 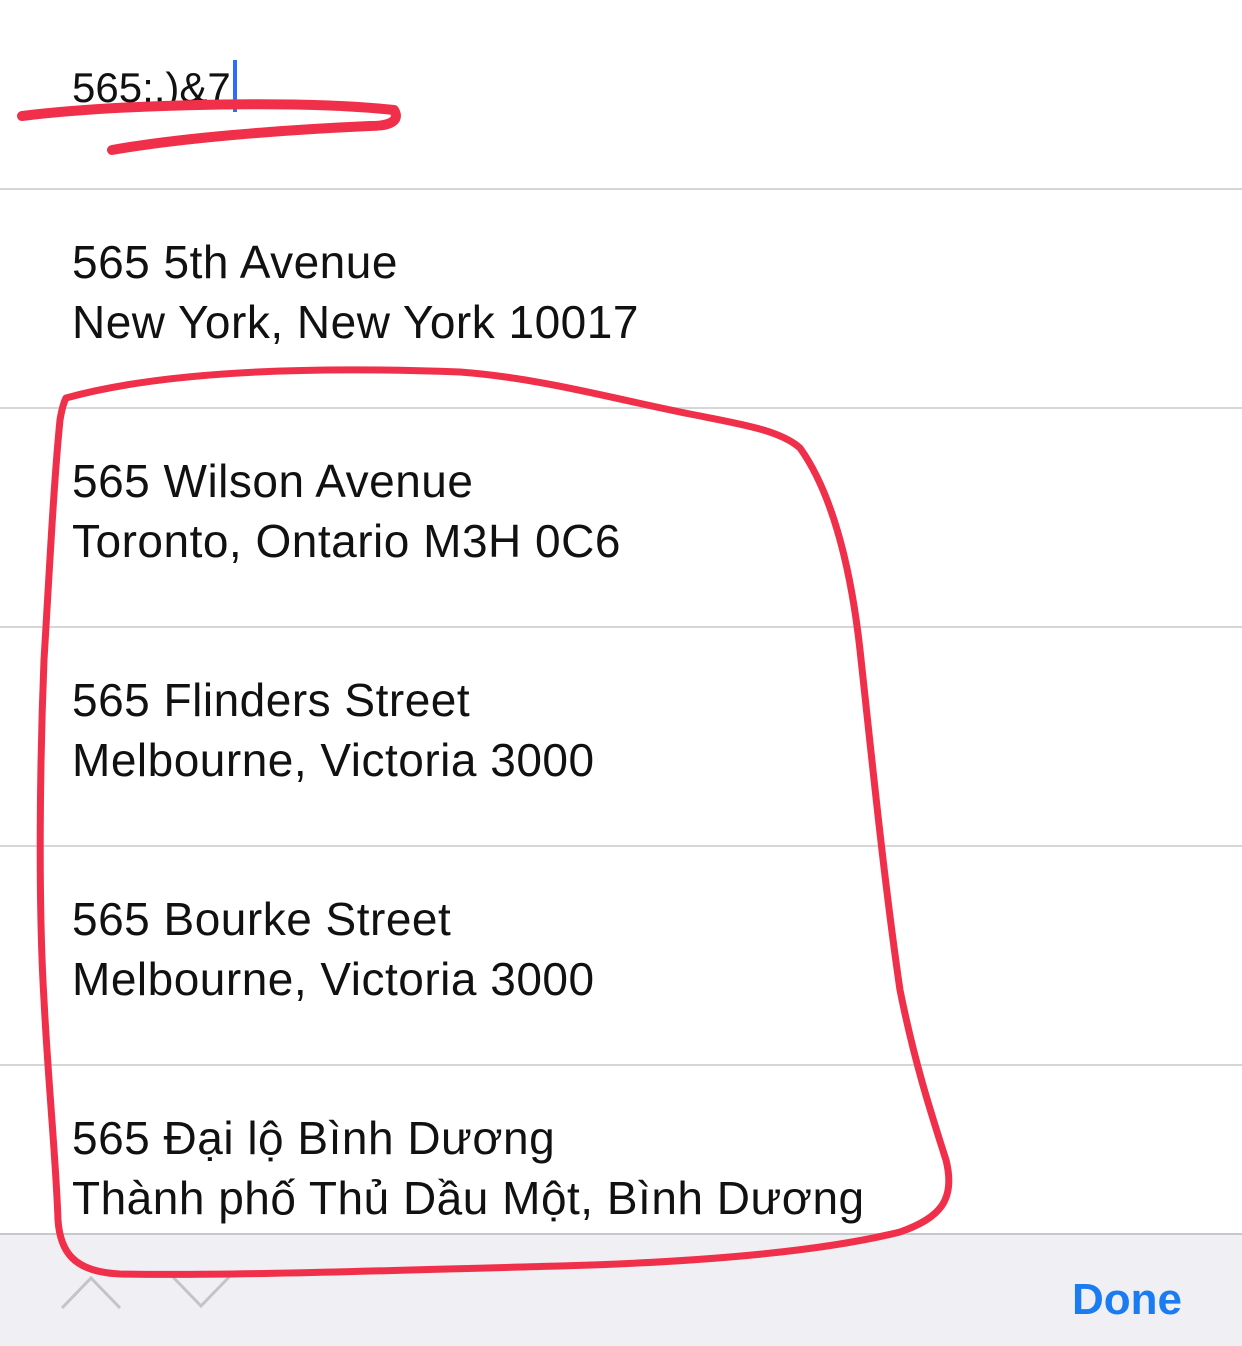 What do you see at coordinates (273, 481) in the screenshot?
I see `suggestion-street: 565 Wilson Avenue` at bounding box center [273, 481].